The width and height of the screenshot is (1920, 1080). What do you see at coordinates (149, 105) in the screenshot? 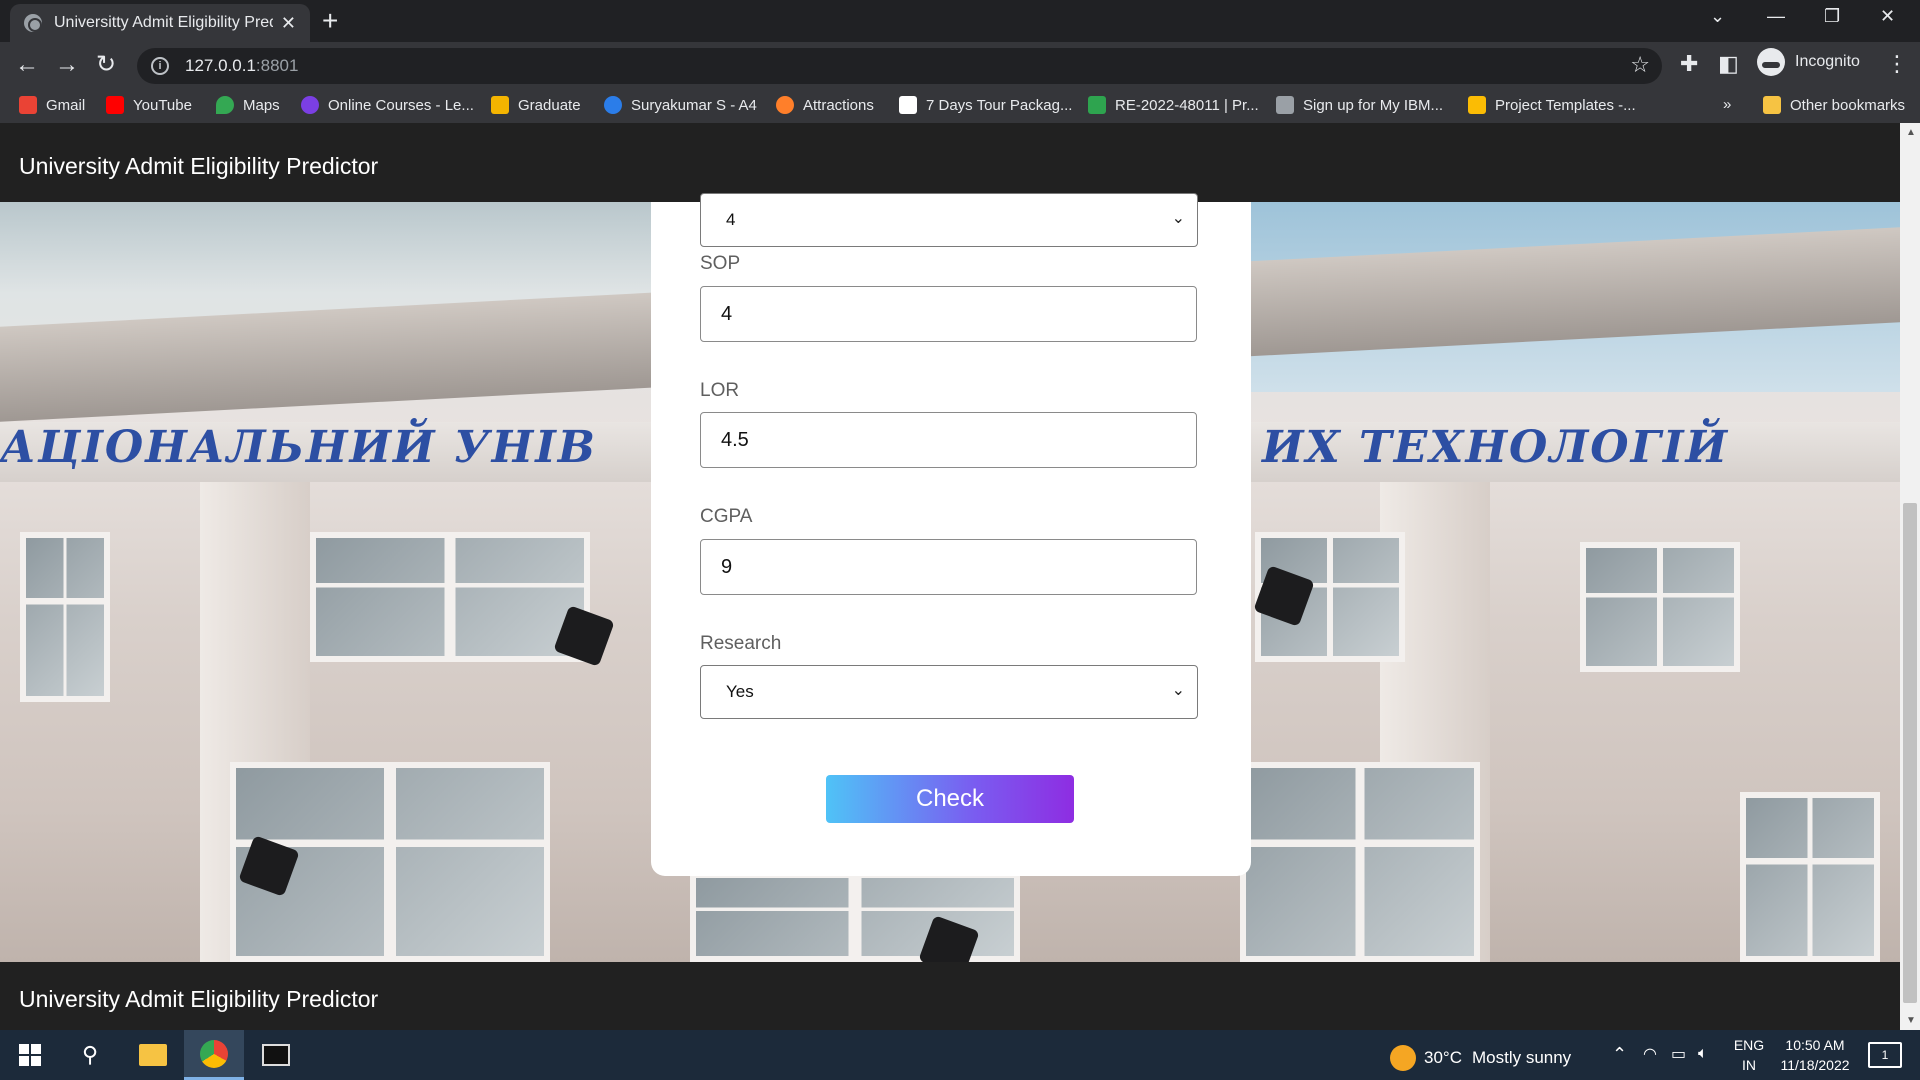
I see `bookmark-youtube: YouTube` at bounding box center [149, 105].